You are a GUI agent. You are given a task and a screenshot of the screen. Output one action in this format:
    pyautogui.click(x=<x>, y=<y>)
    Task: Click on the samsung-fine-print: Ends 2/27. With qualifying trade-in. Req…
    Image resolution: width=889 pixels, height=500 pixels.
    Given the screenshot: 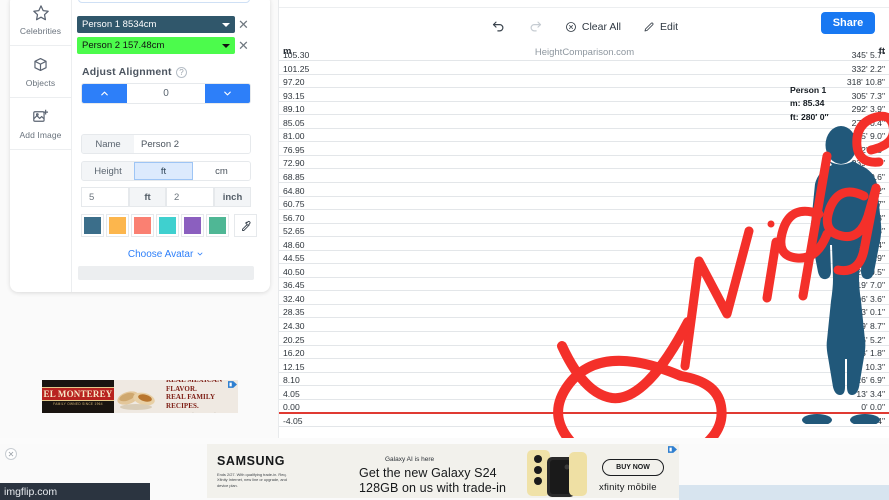 What is the action you would take?
    pyautogui.click(x=252, y=480)
    